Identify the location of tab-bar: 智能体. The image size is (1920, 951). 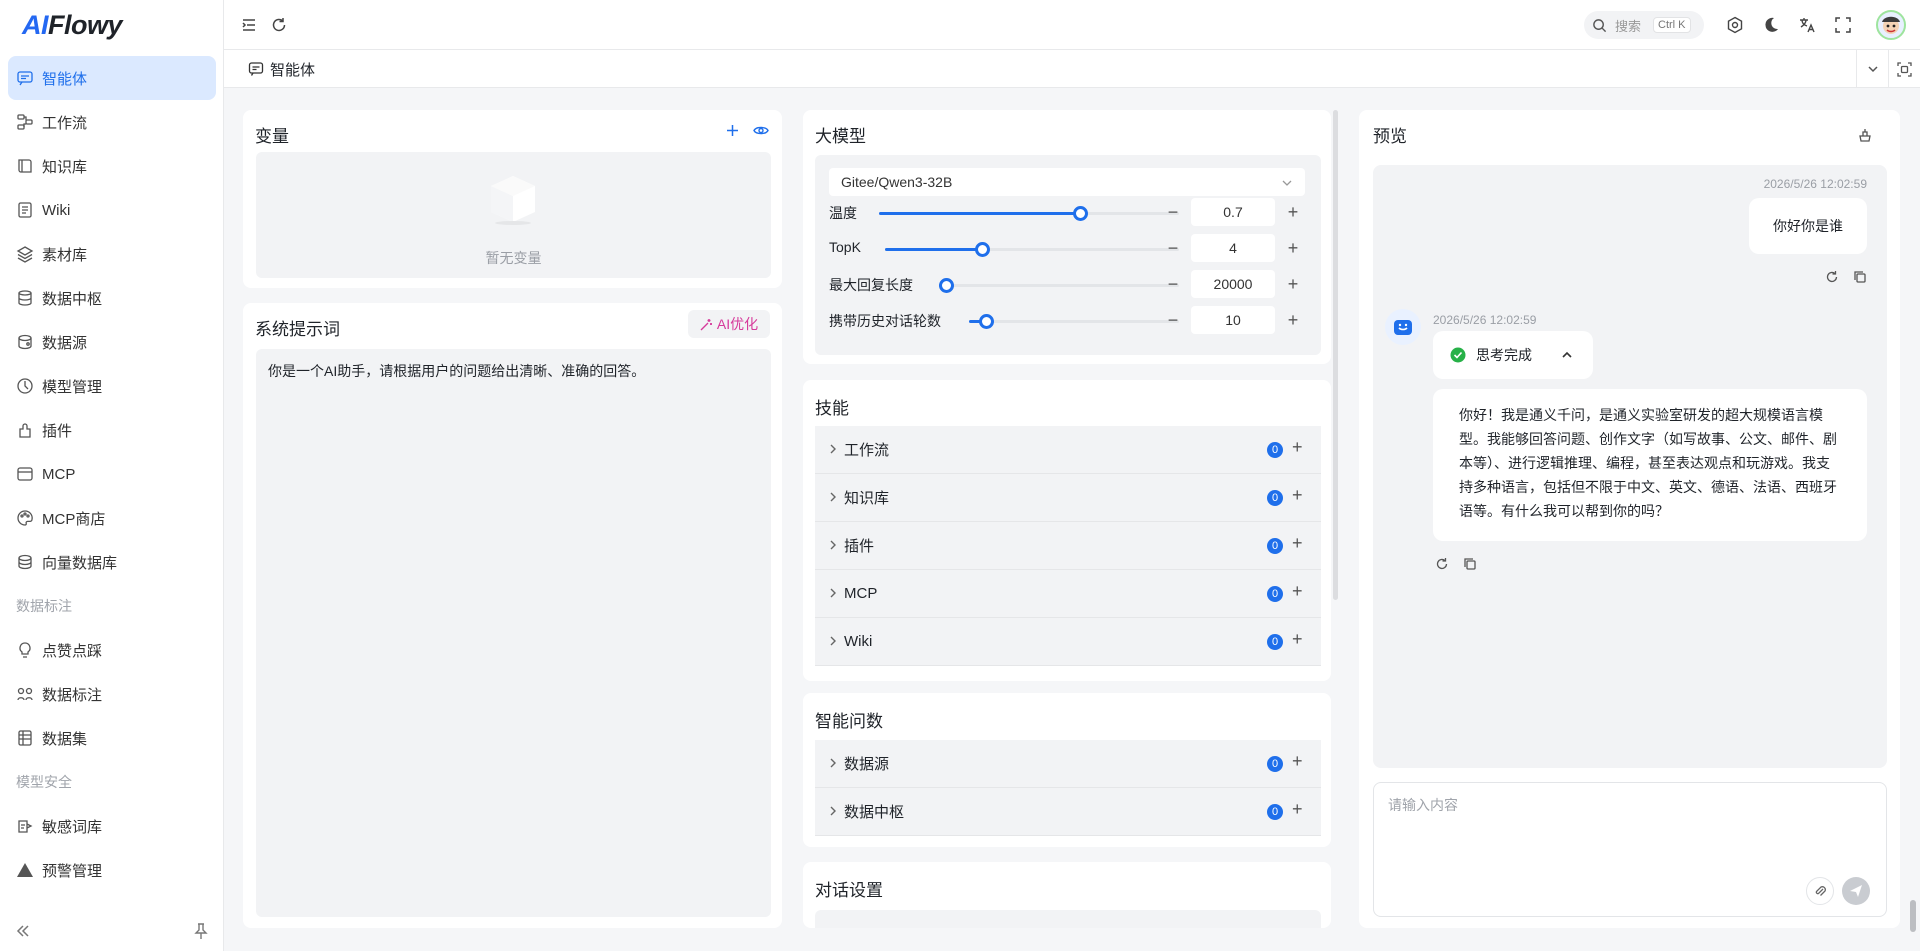
(1072, 69).